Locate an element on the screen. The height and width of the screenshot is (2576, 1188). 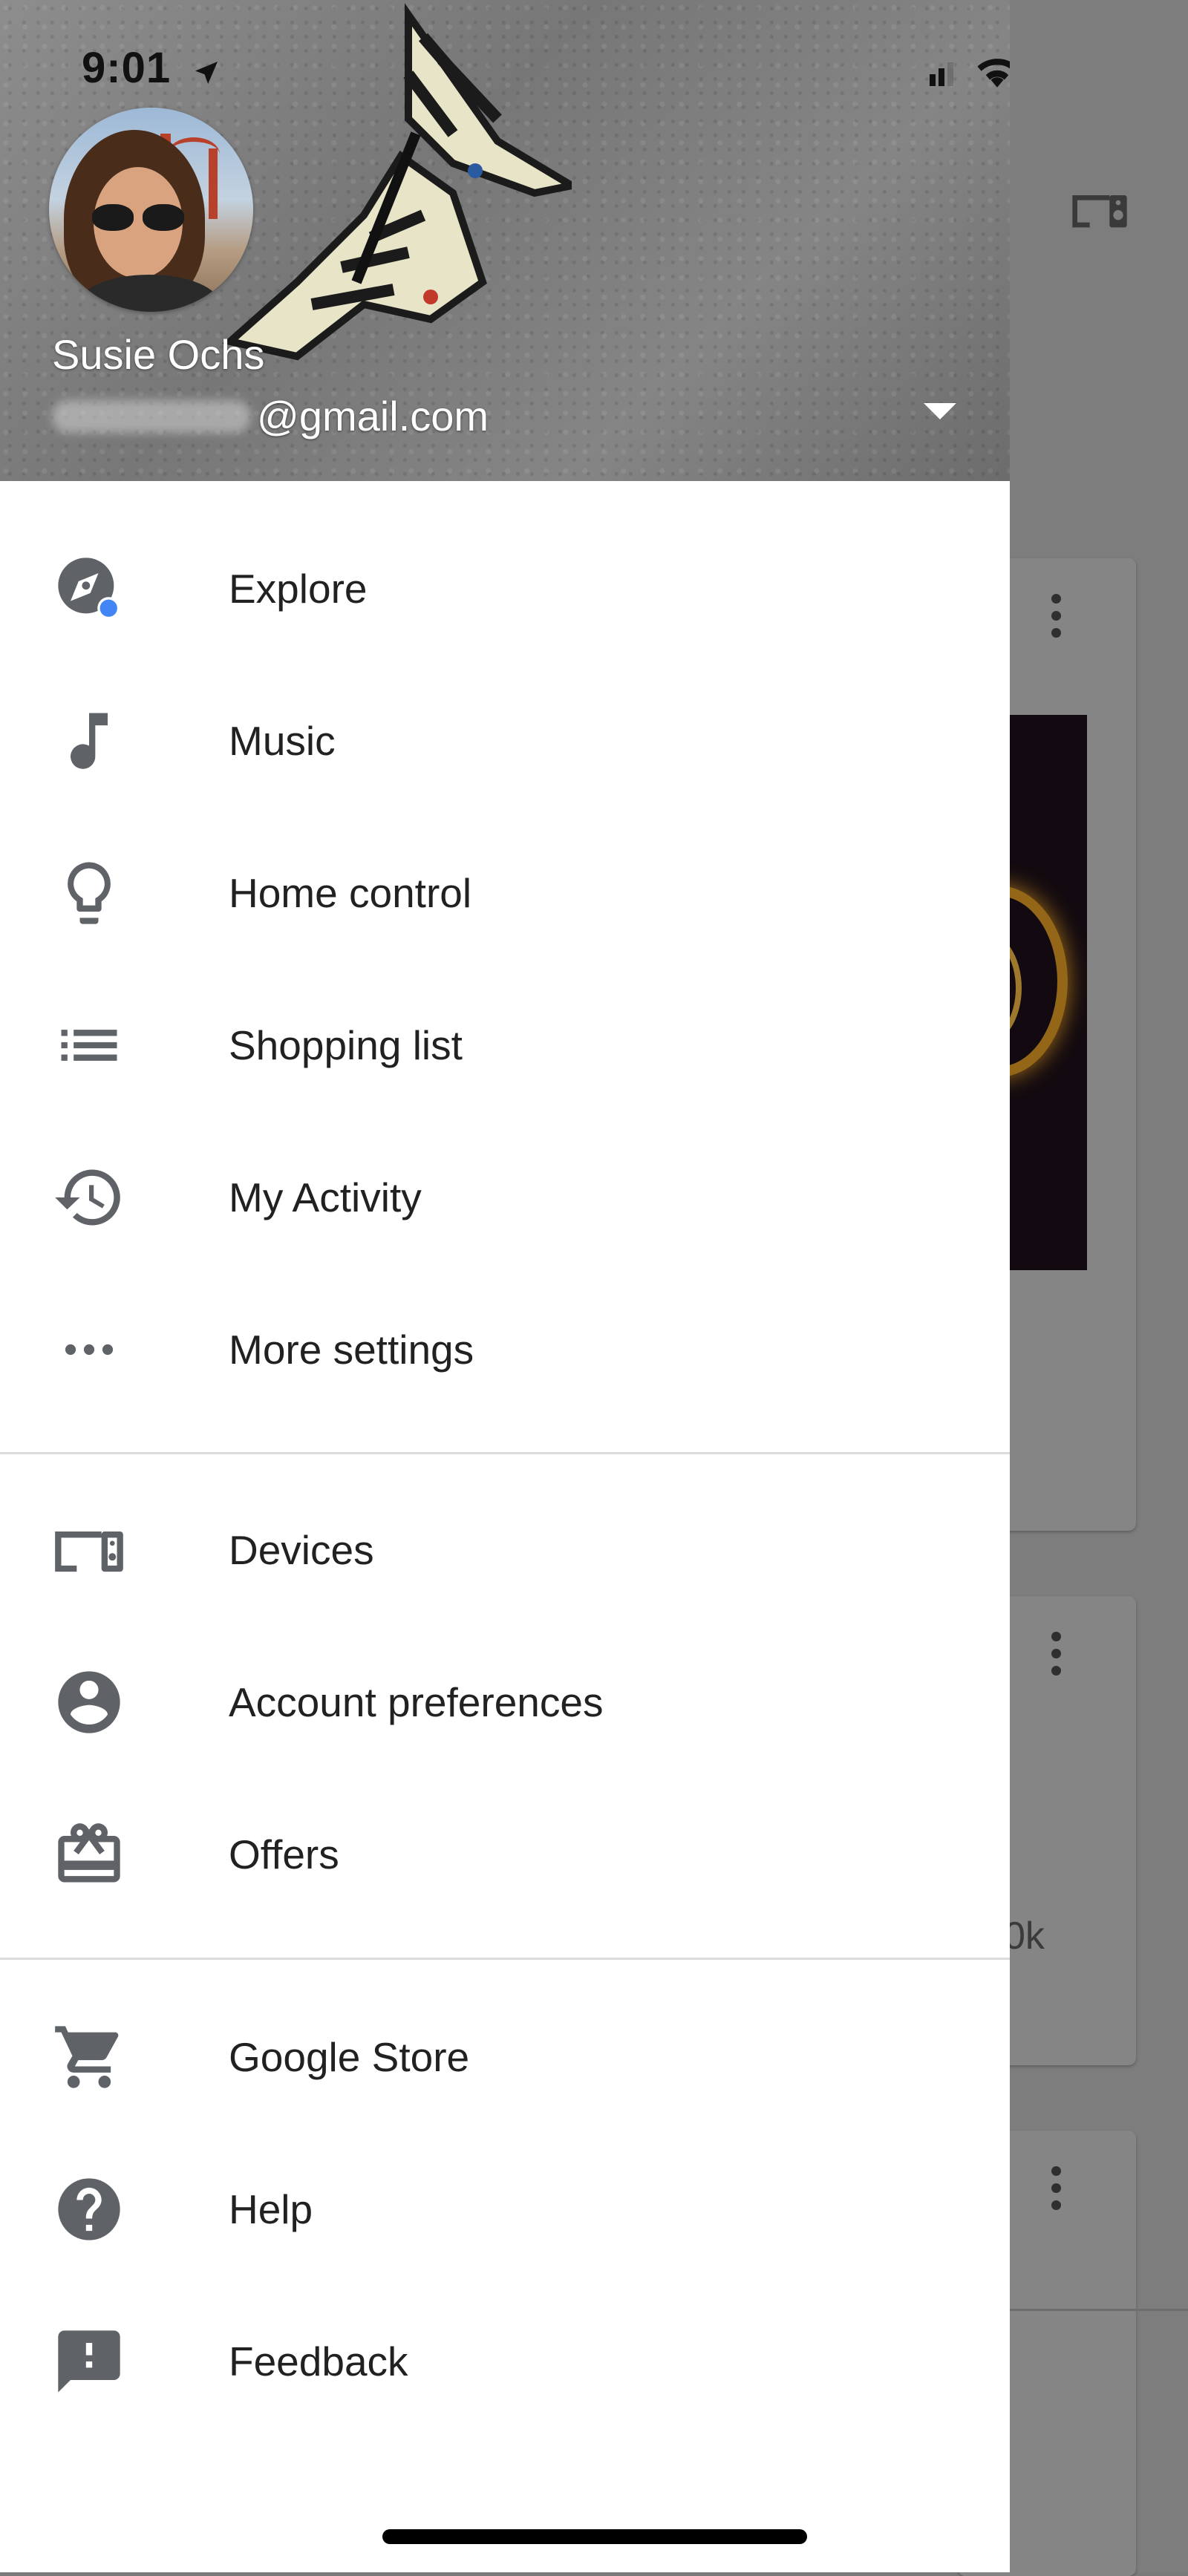
menu-item-label: Devices is located at coordinates (301, 1549).